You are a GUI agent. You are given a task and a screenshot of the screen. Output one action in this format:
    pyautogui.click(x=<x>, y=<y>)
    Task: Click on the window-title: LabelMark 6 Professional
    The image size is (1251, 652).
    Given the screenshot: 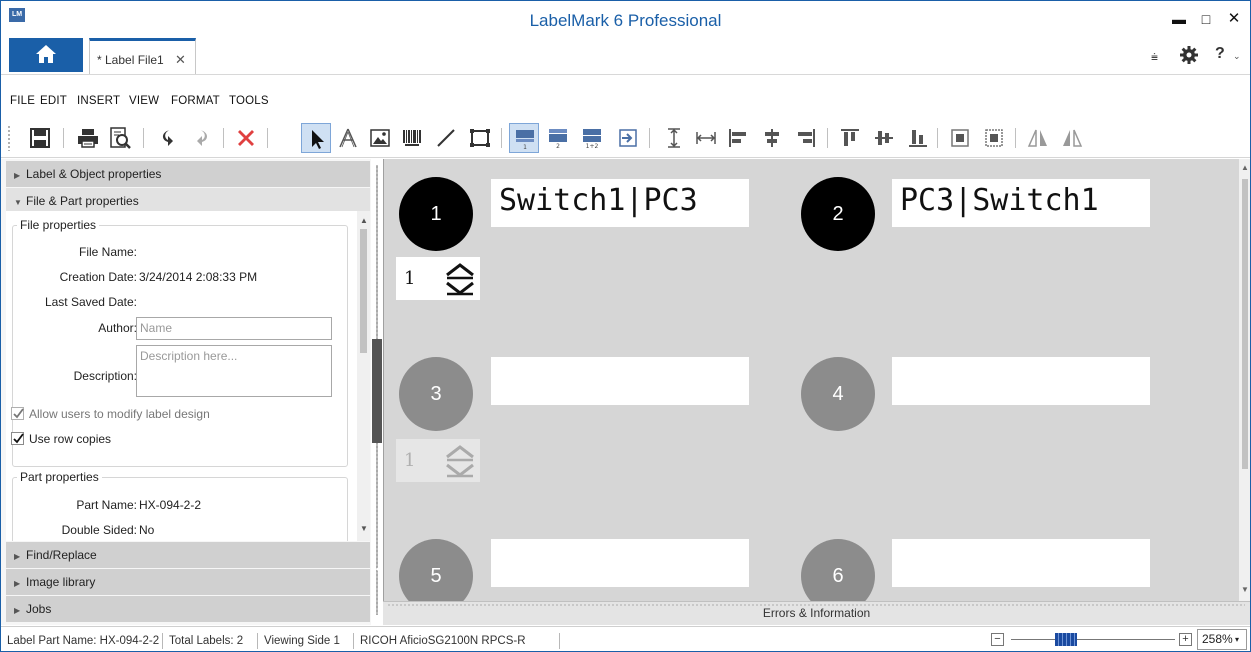 What is the action you would take?
    pyautogui.click(x=625, y=20)
    